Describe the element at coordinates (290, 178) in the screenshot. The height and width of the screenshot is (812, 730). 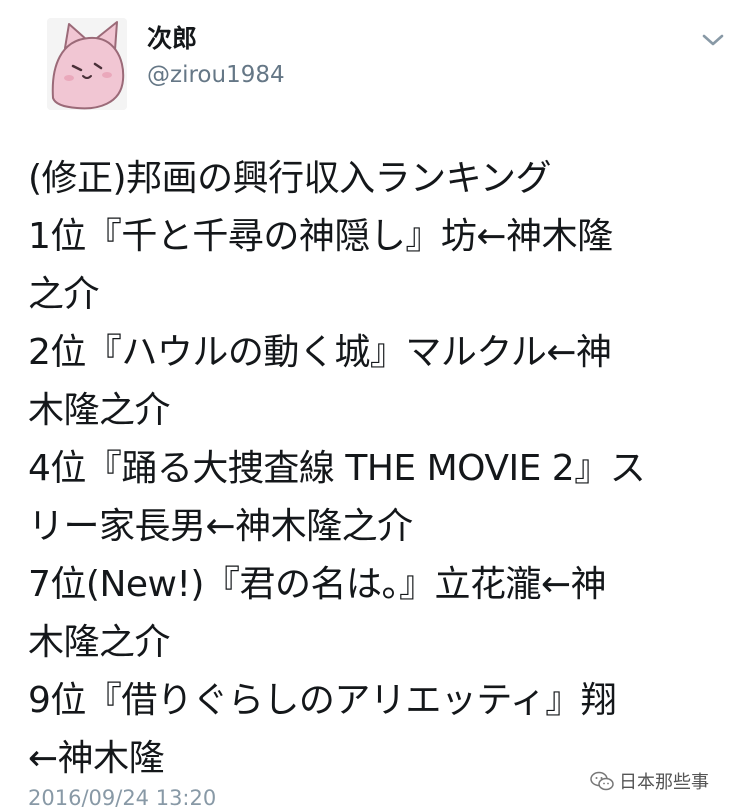
I see `tweet-line: (修正)邦画の興行収入ランキング` at that location.